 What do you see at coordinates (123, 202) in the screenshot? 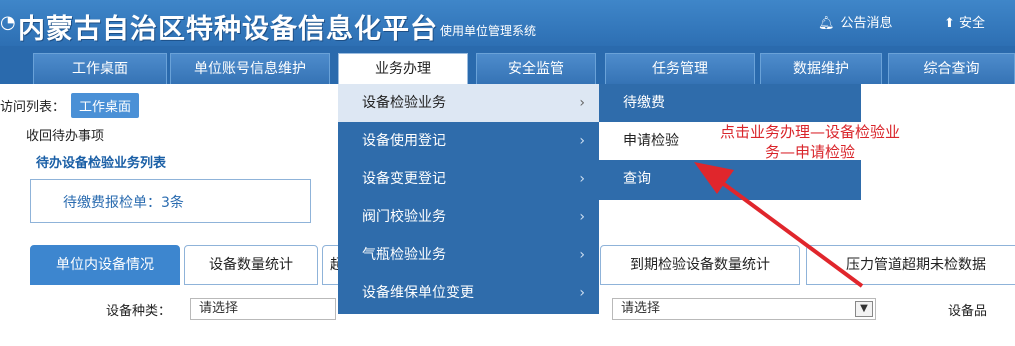
I see `todo-item-link: 待缴费报检单：3条` at bounding box center [123, 202].